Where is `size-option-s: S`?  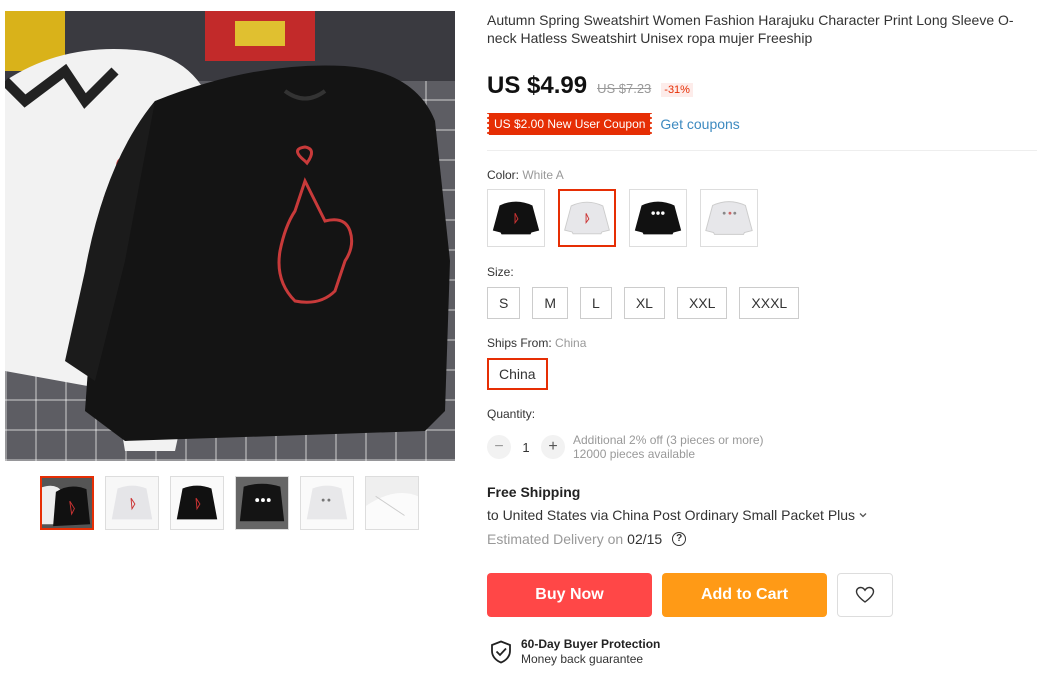 size-option-s: S is located at coordinates (504, 303).